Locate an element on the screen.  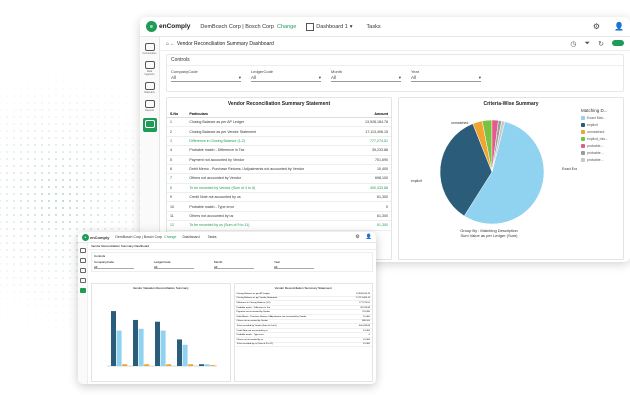
company-code-select: All ▾ is located at coordinates (206, 78).